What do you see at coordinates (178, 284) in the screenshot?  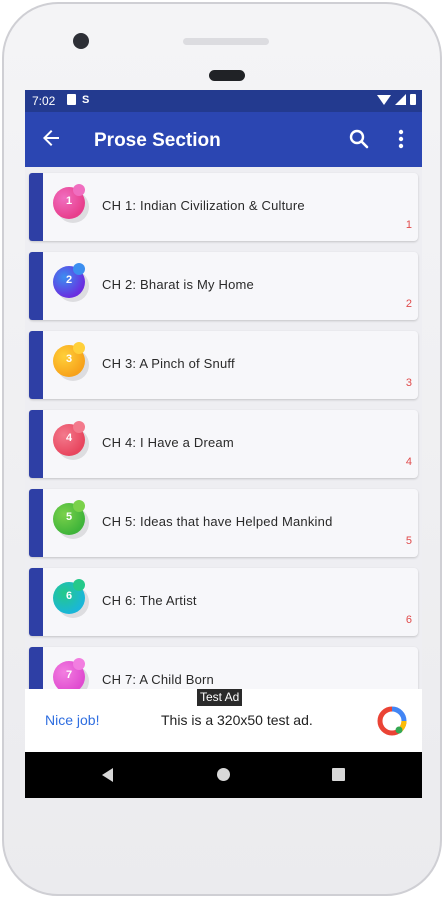 I see `chapter-title: CH 2: Bharat is My Home` at bounding box center [178, 284].